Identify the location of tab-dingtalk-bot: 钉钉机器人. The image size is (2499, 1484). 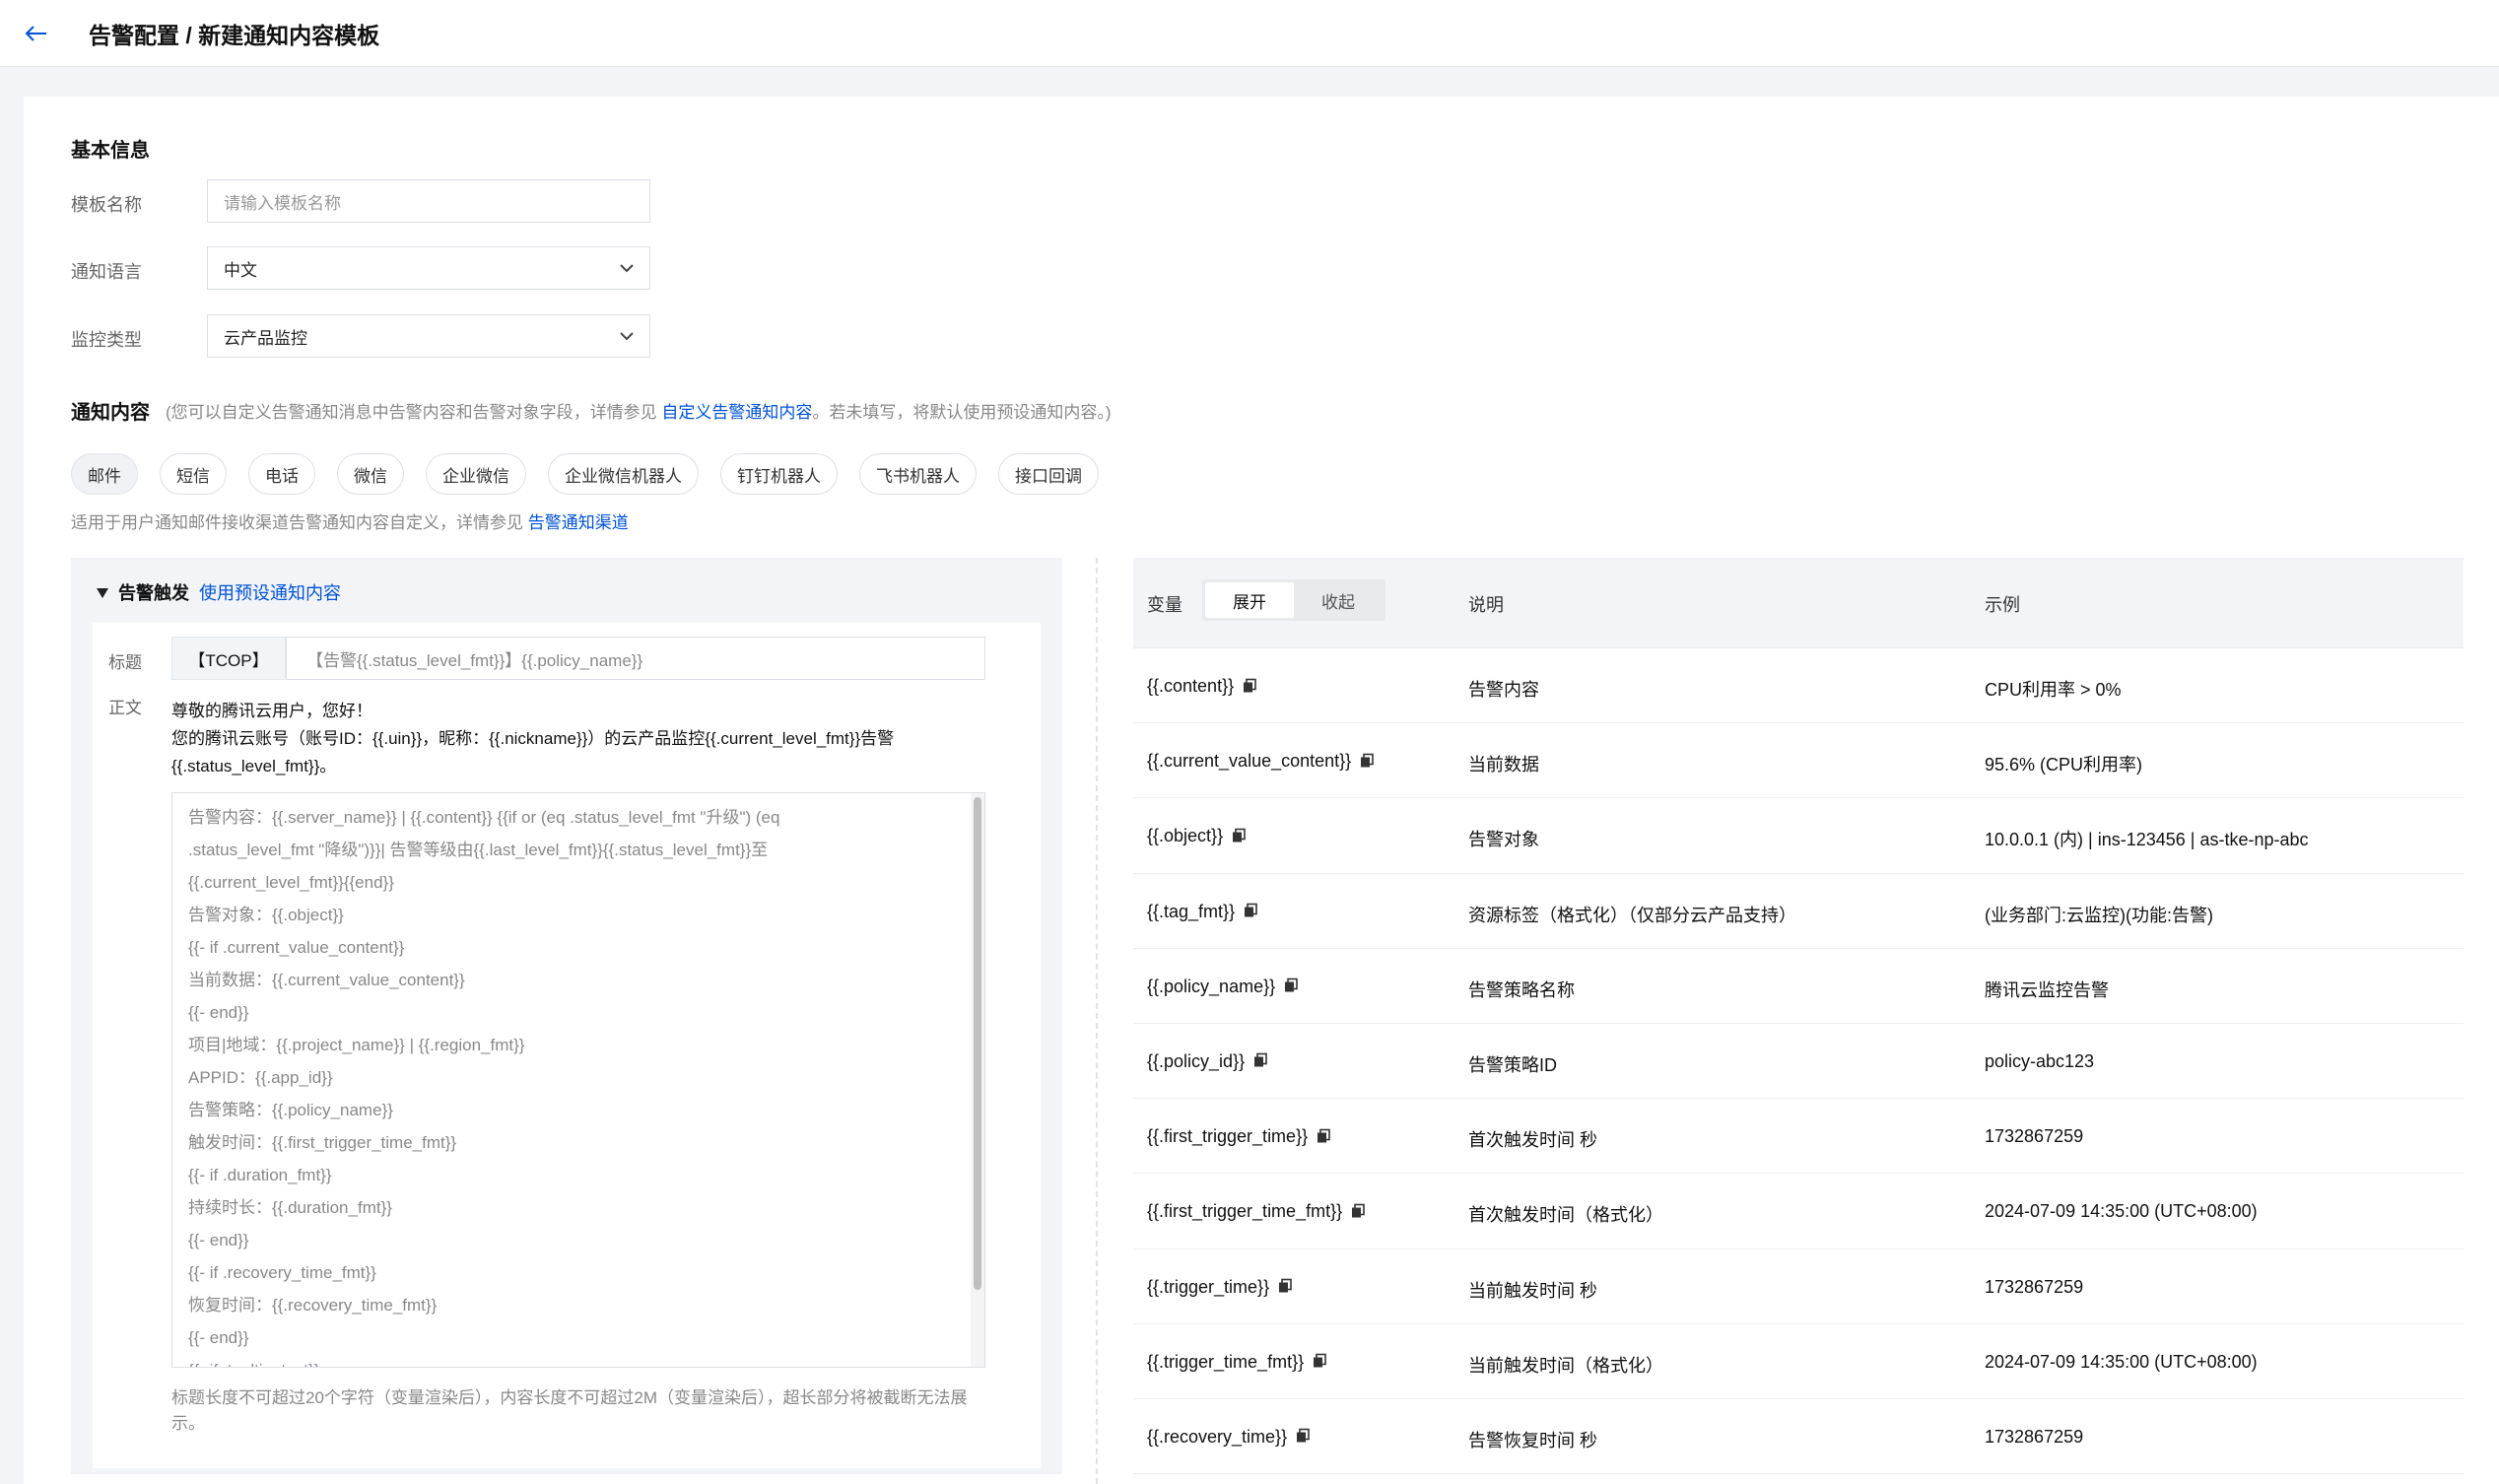
(779, 474).